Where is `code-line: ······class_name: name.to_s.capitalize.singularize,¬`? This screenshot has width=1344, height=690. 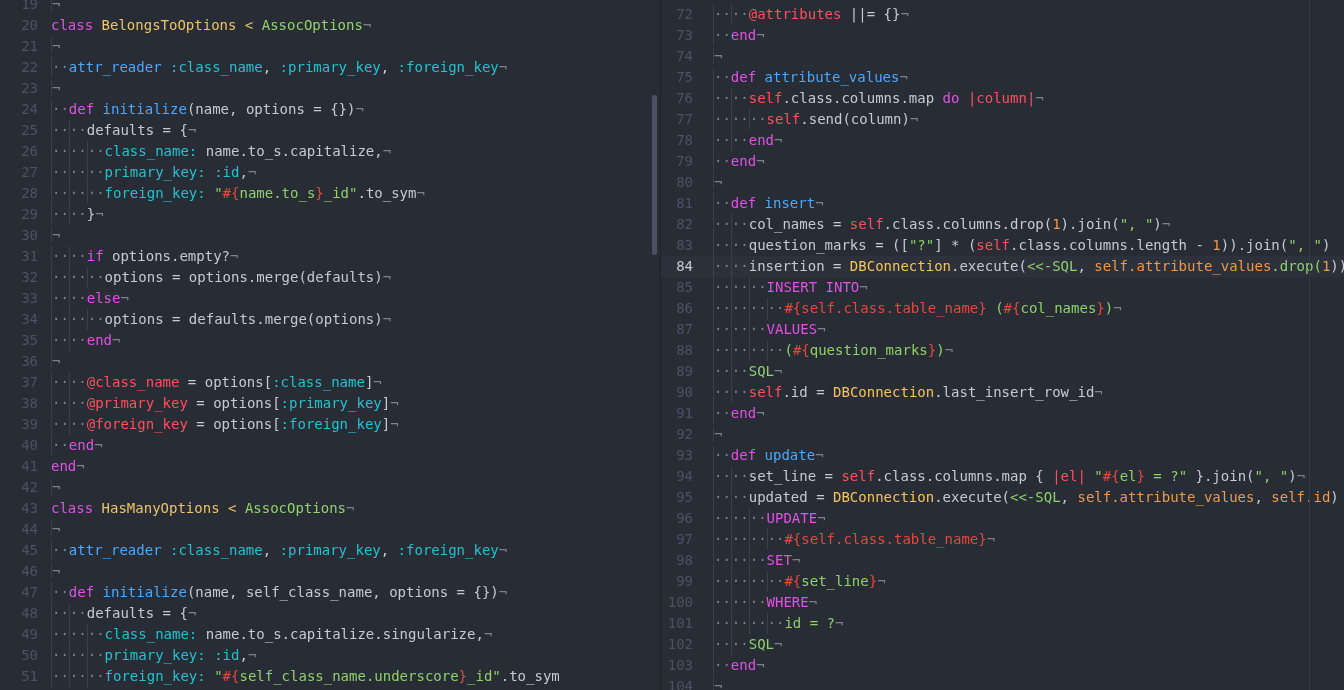
code-line: ······class_name: name.to_s.capitalize.singularize,¬ is located at coordinates (272, 634).